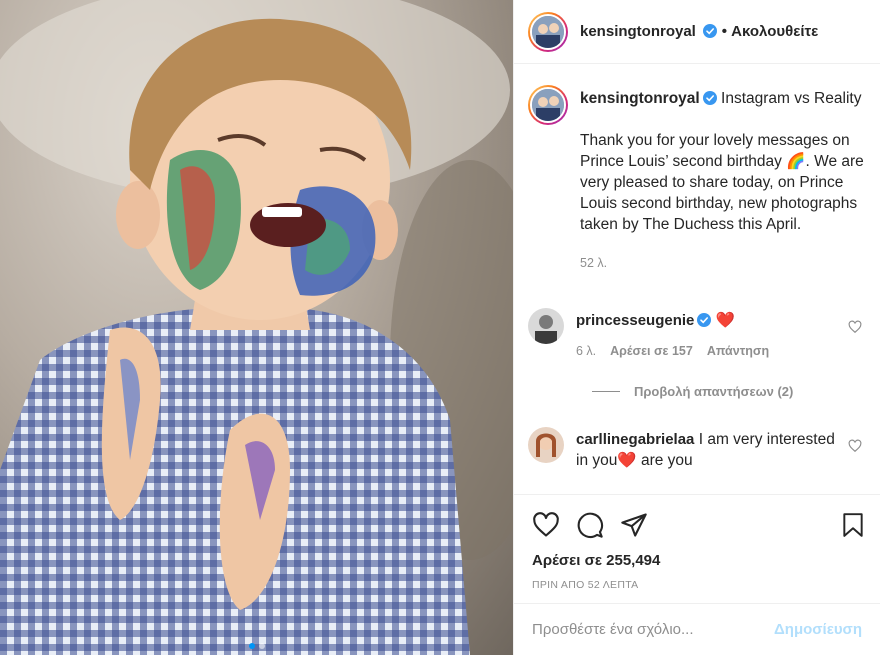  I want to click on comment-input, so click(653, 629).